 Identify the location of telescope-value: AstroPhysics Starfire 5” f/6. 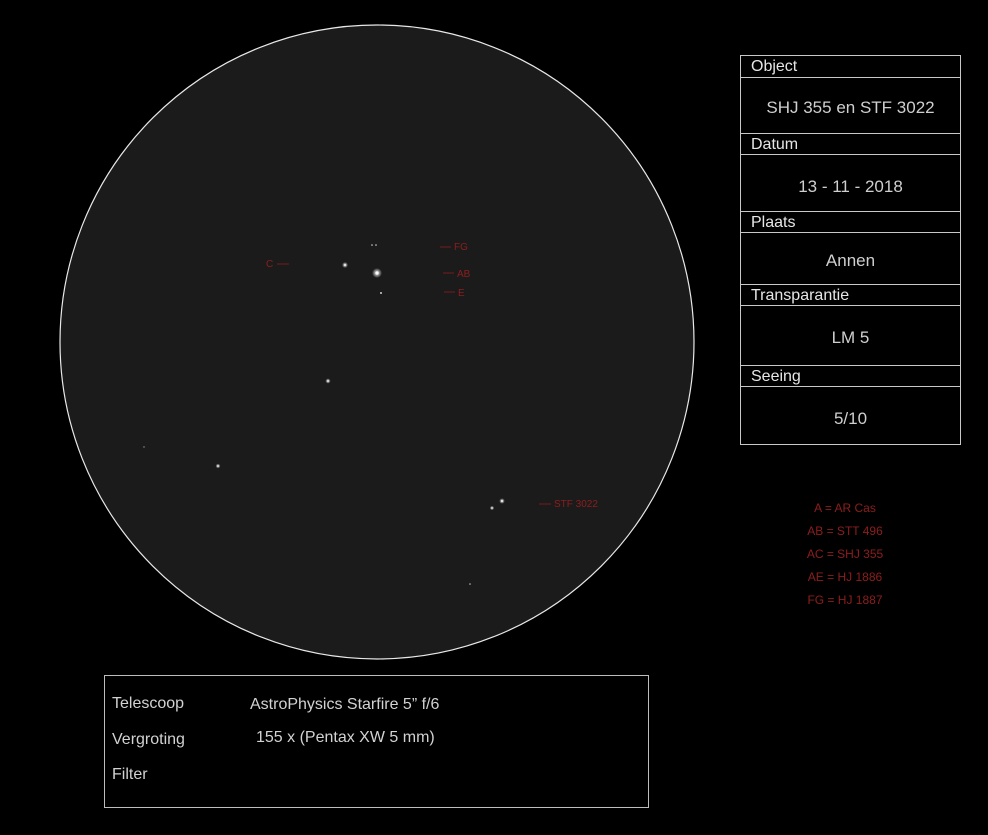
(345, 704).